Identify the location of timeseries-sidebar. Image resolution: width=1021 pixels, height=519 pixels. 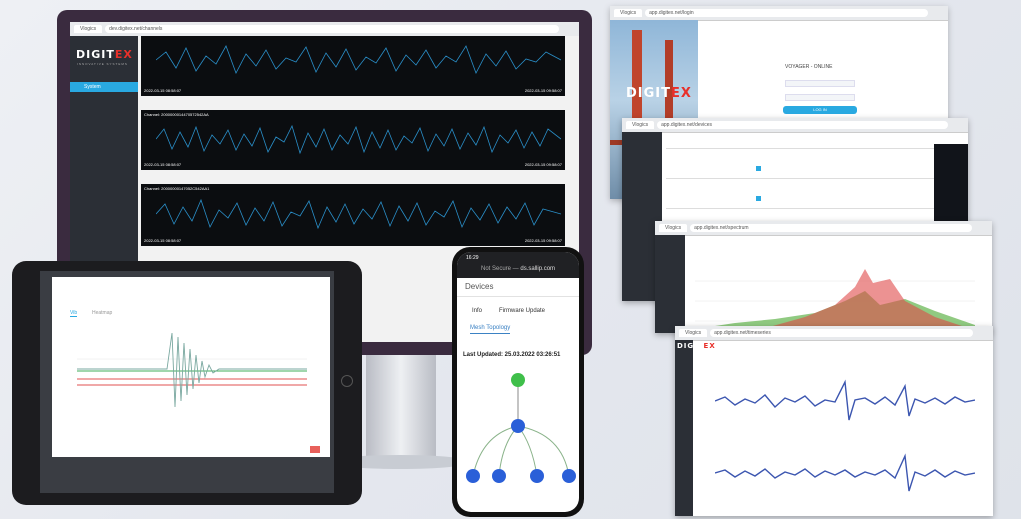
(684, 428).